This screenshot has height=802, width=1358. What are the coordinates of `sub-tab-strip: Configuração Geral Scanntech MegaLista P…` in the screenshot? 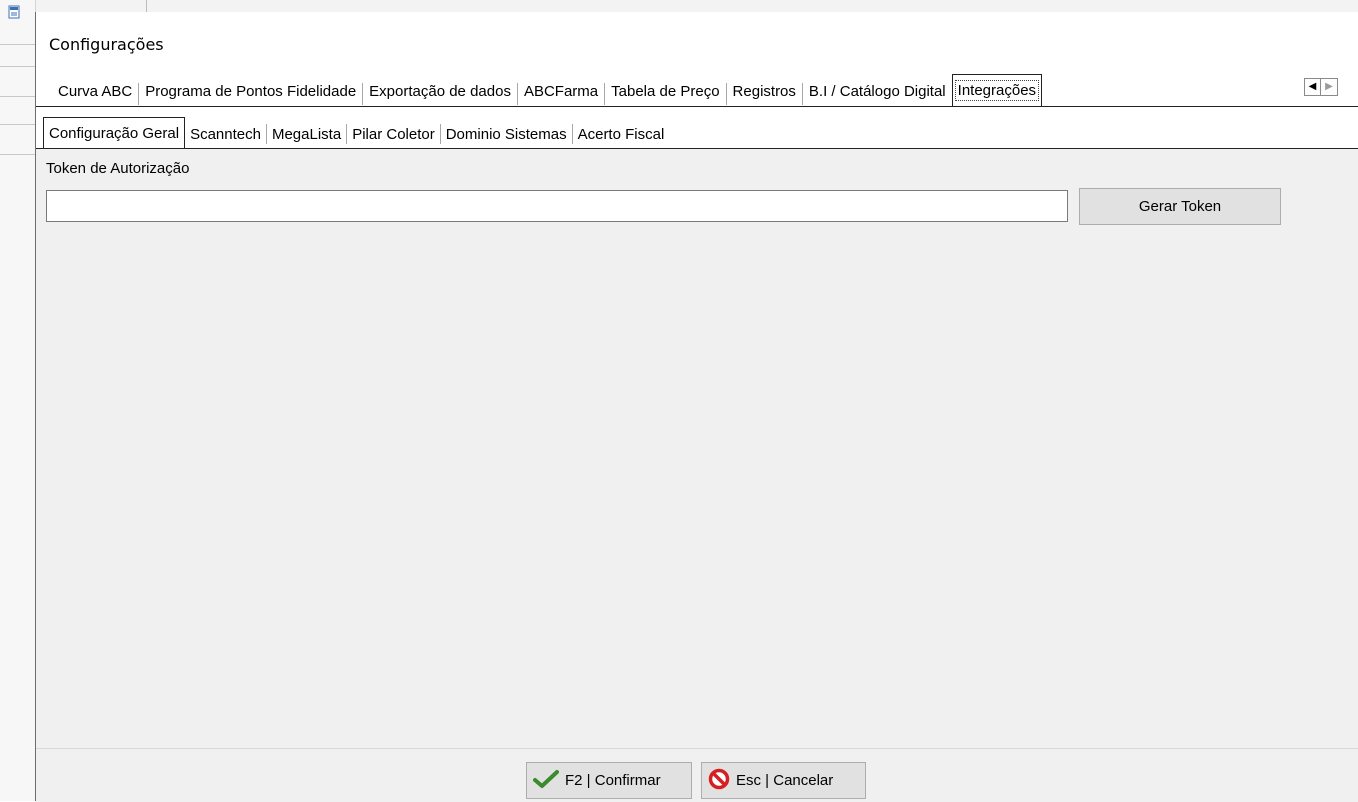 It's located at (356, 132).